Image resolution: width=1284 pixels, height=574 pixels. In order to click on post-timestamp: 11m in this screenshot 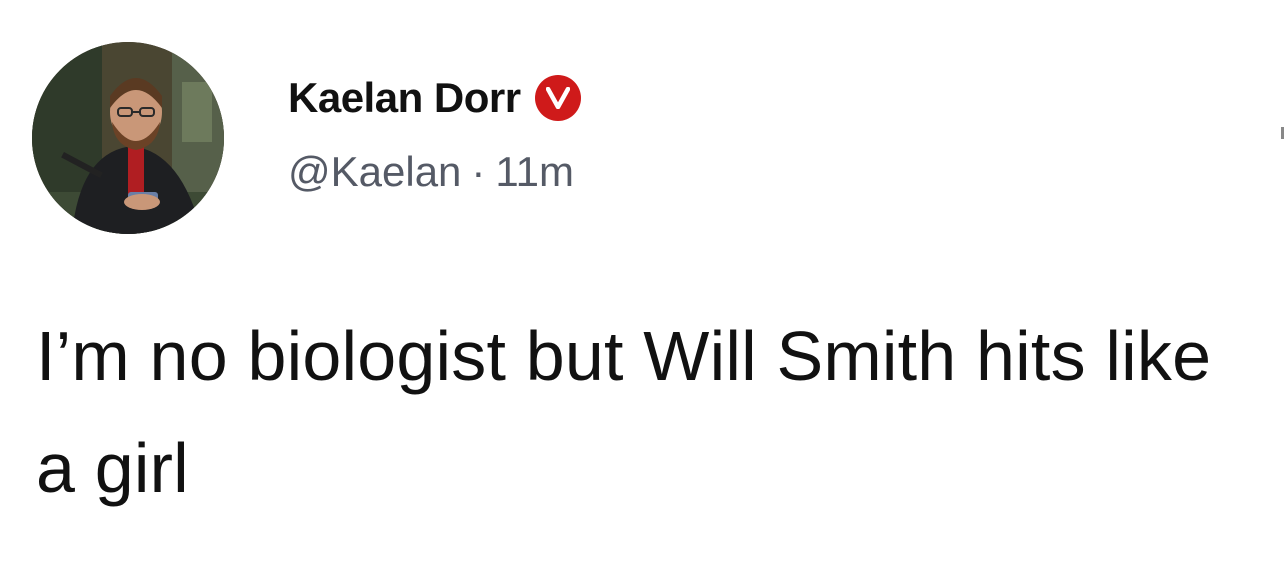, I will do `click(534, 171)`.